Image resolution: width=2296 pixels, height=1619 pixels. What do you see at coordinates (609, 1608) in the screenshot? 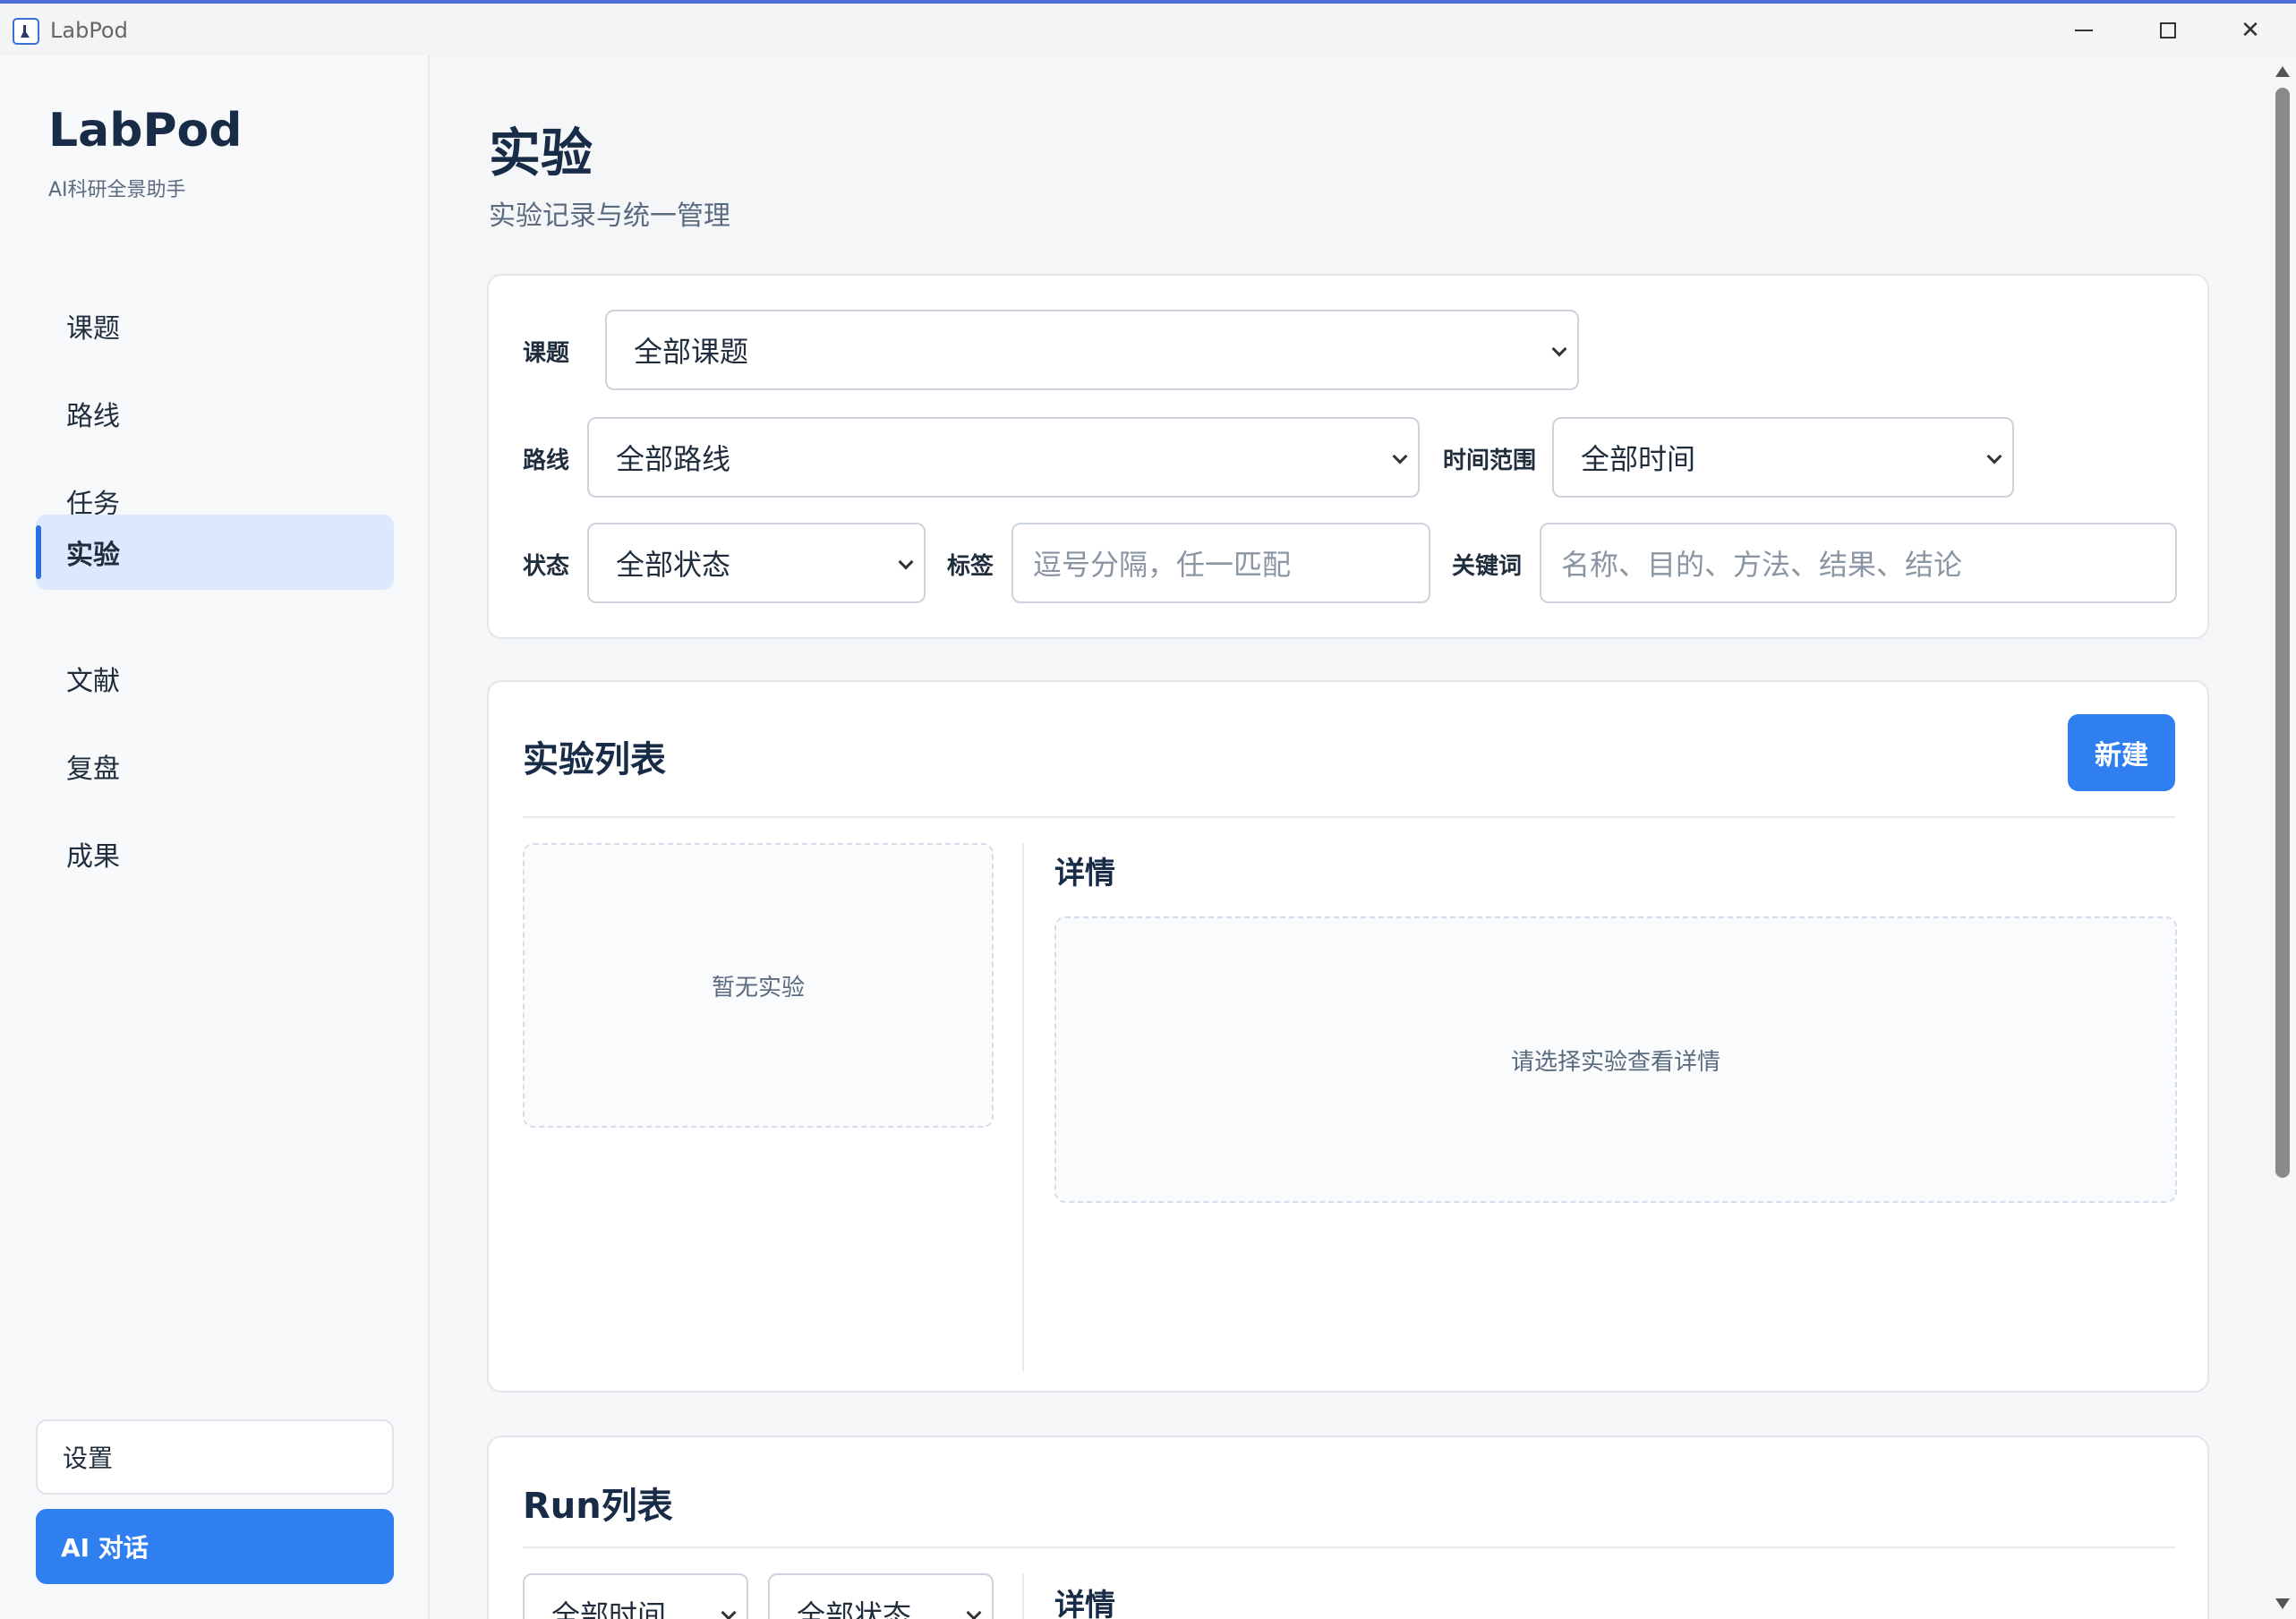
I see `run-time-select-value: 全部时间` at bounding box center [609, 1608].